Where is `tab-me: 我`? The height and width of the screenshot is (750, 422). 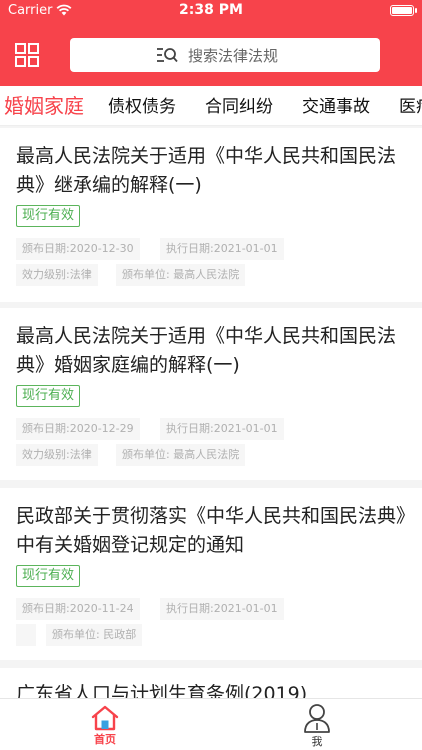
tab-me: 我 is located at coordinates (317, 726).